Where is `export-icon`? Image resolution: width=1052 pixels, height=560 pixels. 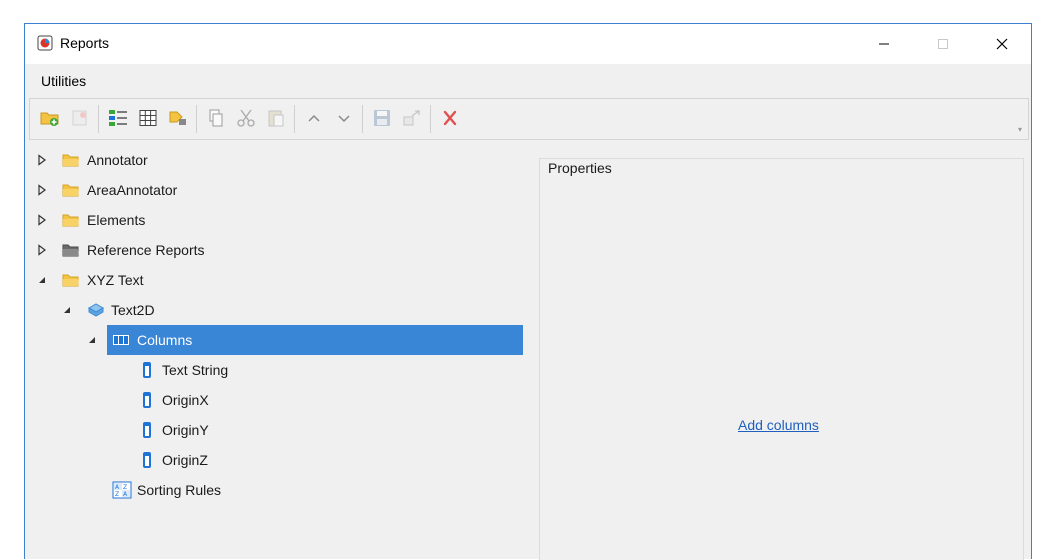
export-icon is located at coordinates (411, 118).